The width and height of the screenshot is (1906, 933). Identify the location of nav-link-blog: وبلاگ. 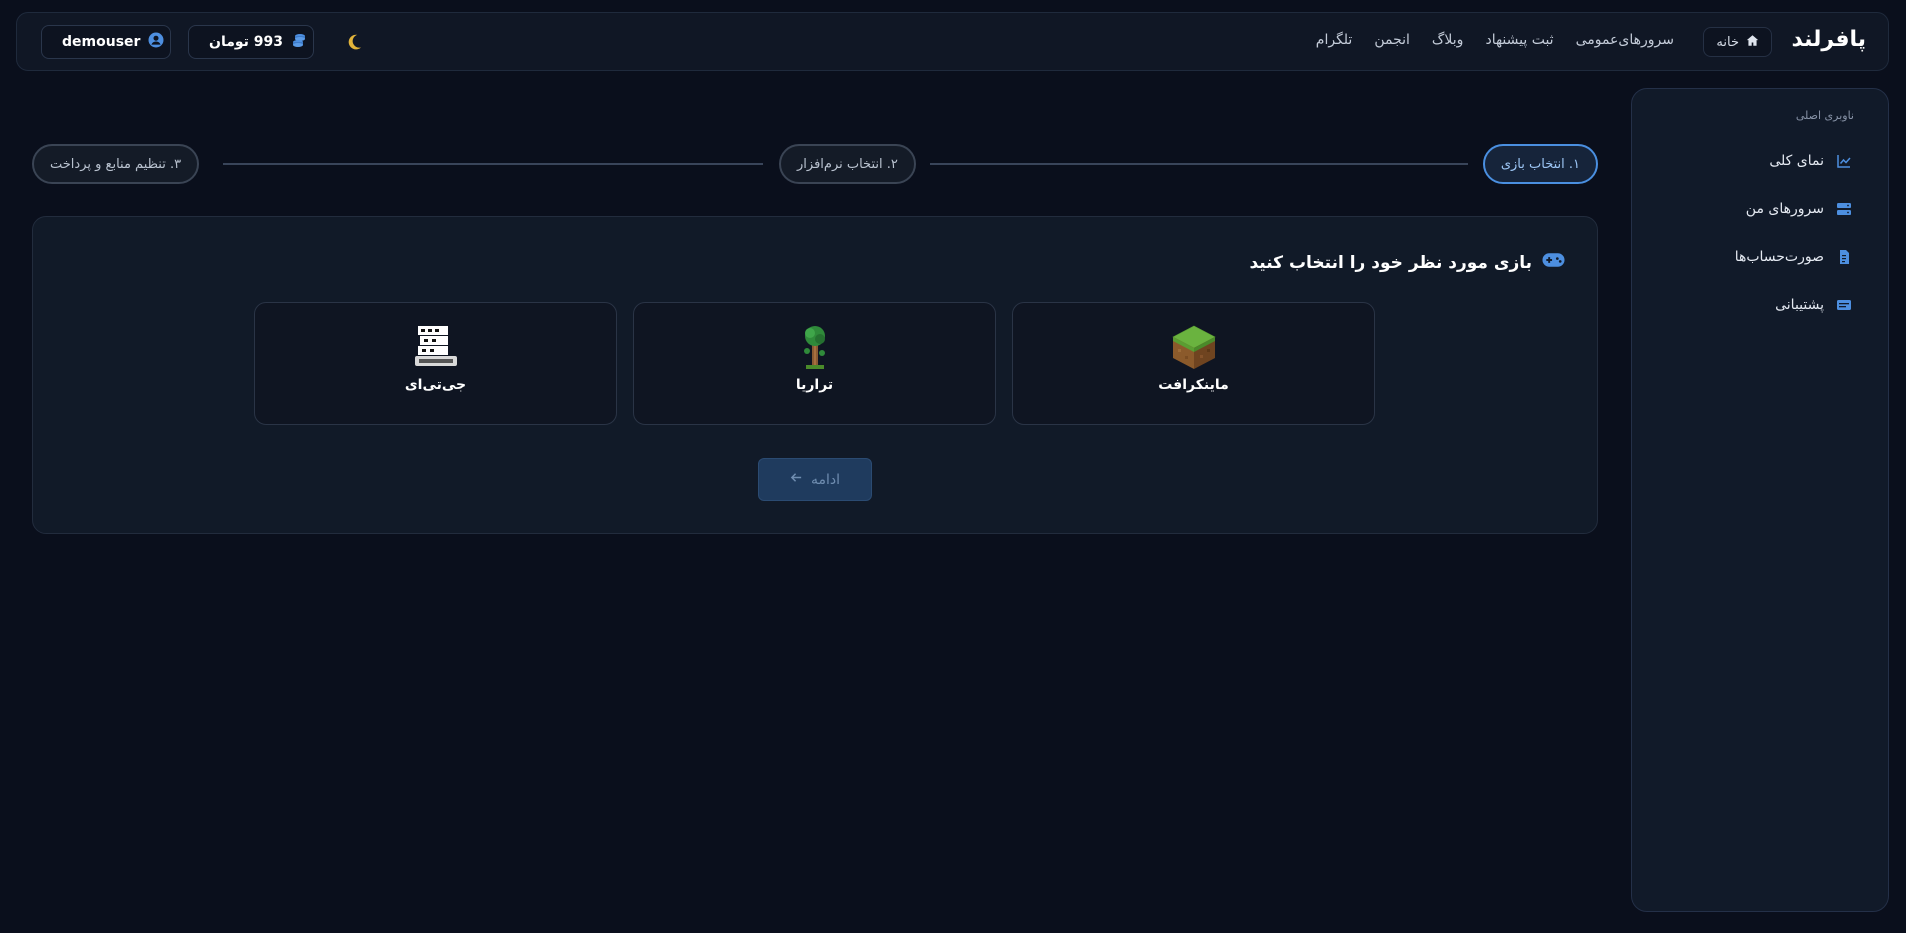
(1448, 40).